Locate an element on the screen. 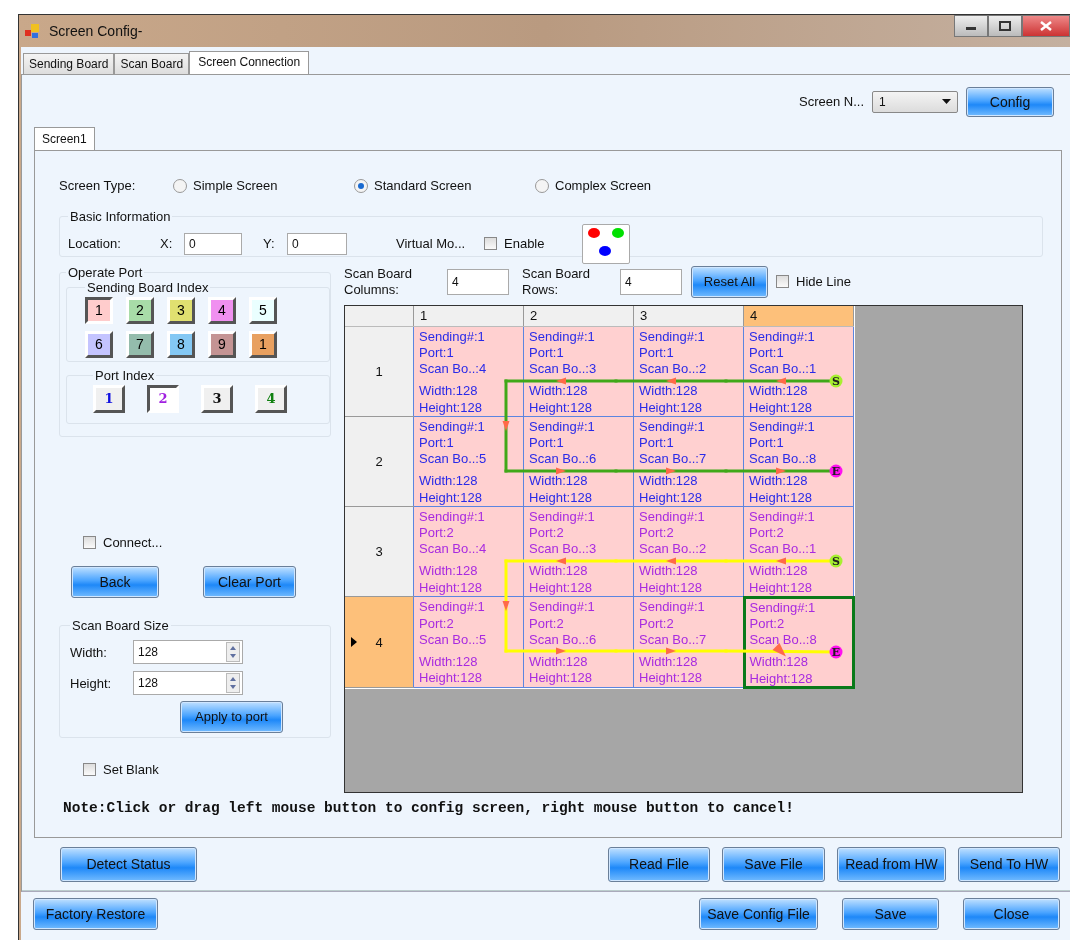  height-spin-field: 128 is located at coordinates (188, 683).